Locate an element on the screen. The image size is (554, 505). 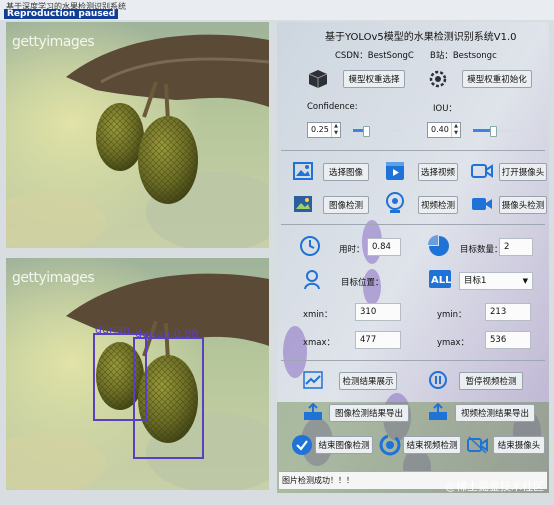
iou-spinbox: 0.40 ▲ ▼ is located at coordinates (444, 130).